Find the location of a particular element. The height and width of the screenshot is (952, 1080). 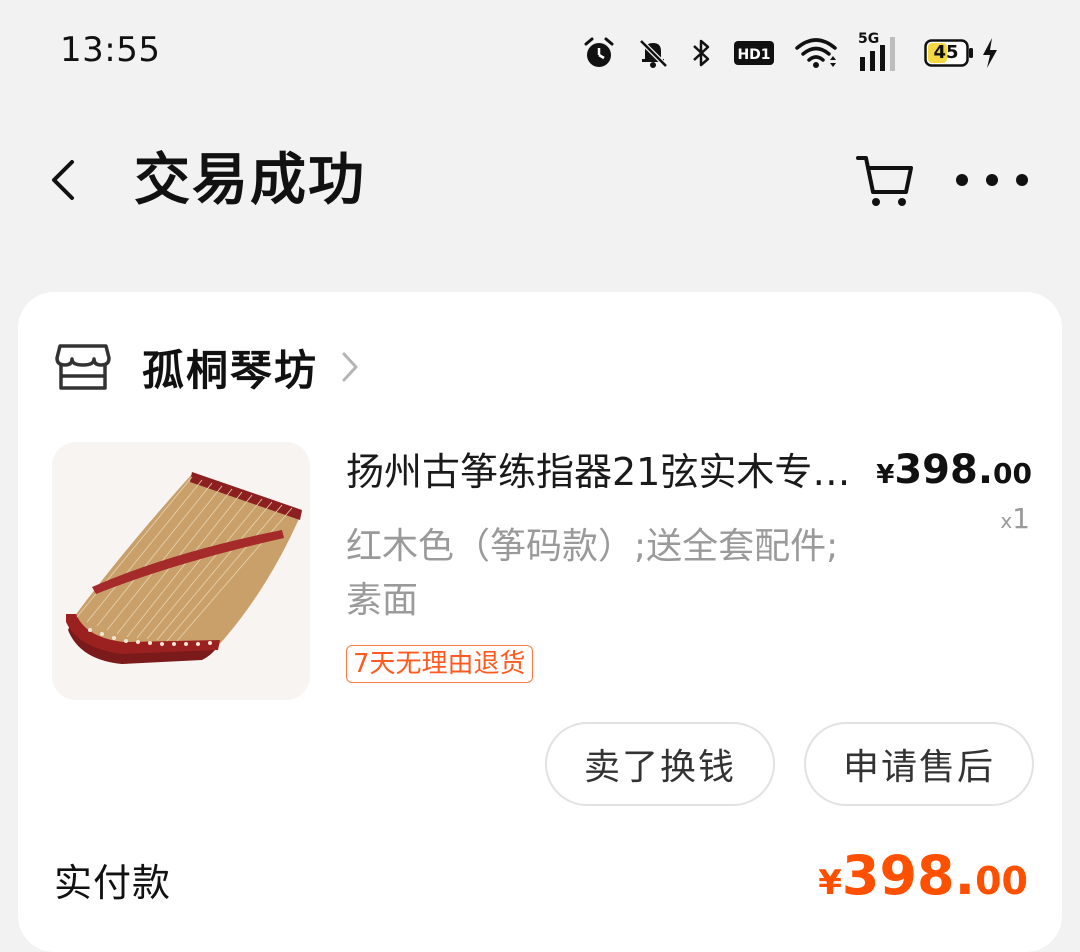

cart-button is located at coordinates (885, 181).